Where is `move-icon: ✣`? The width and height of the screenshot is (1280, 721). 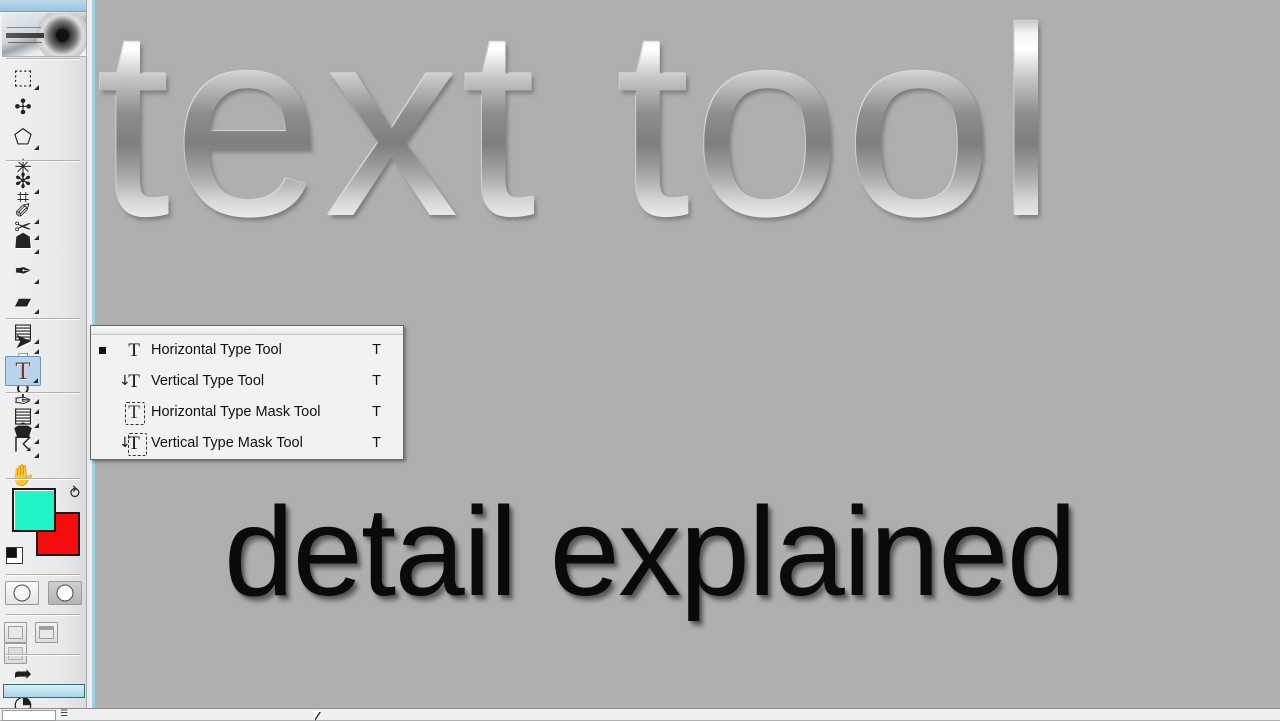 move-icon: ✣ is located at coordinates (23, 107).